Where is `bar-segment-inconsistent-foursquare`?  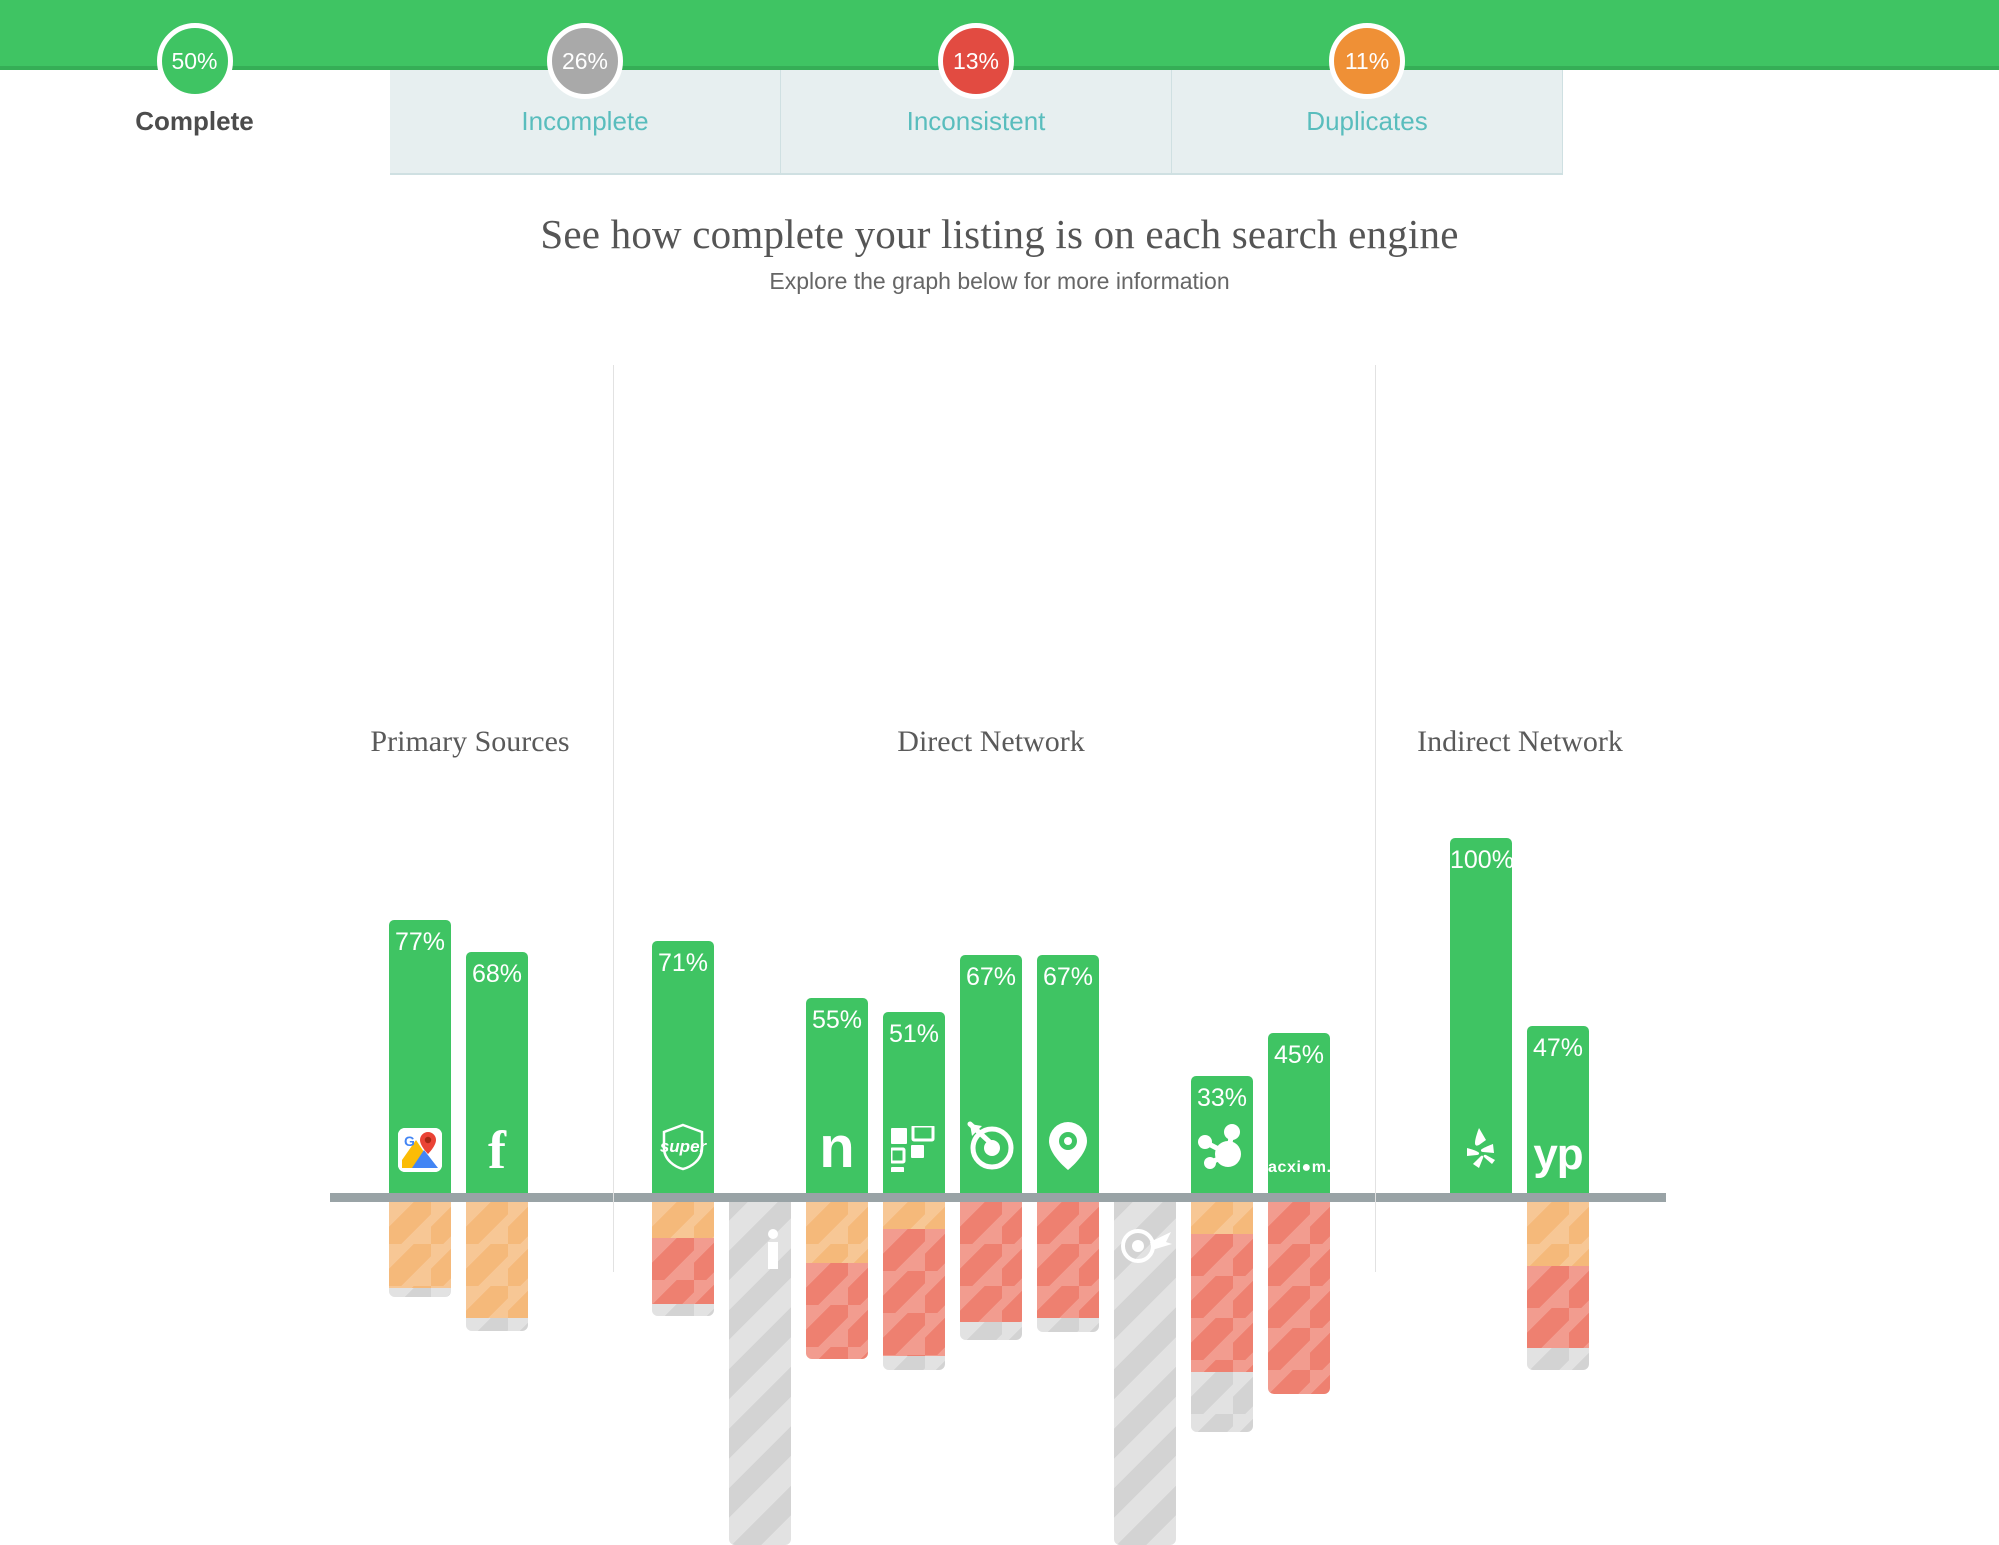 bar-segment-inconsistent-foursquare is located at coordinates (914, 1292).